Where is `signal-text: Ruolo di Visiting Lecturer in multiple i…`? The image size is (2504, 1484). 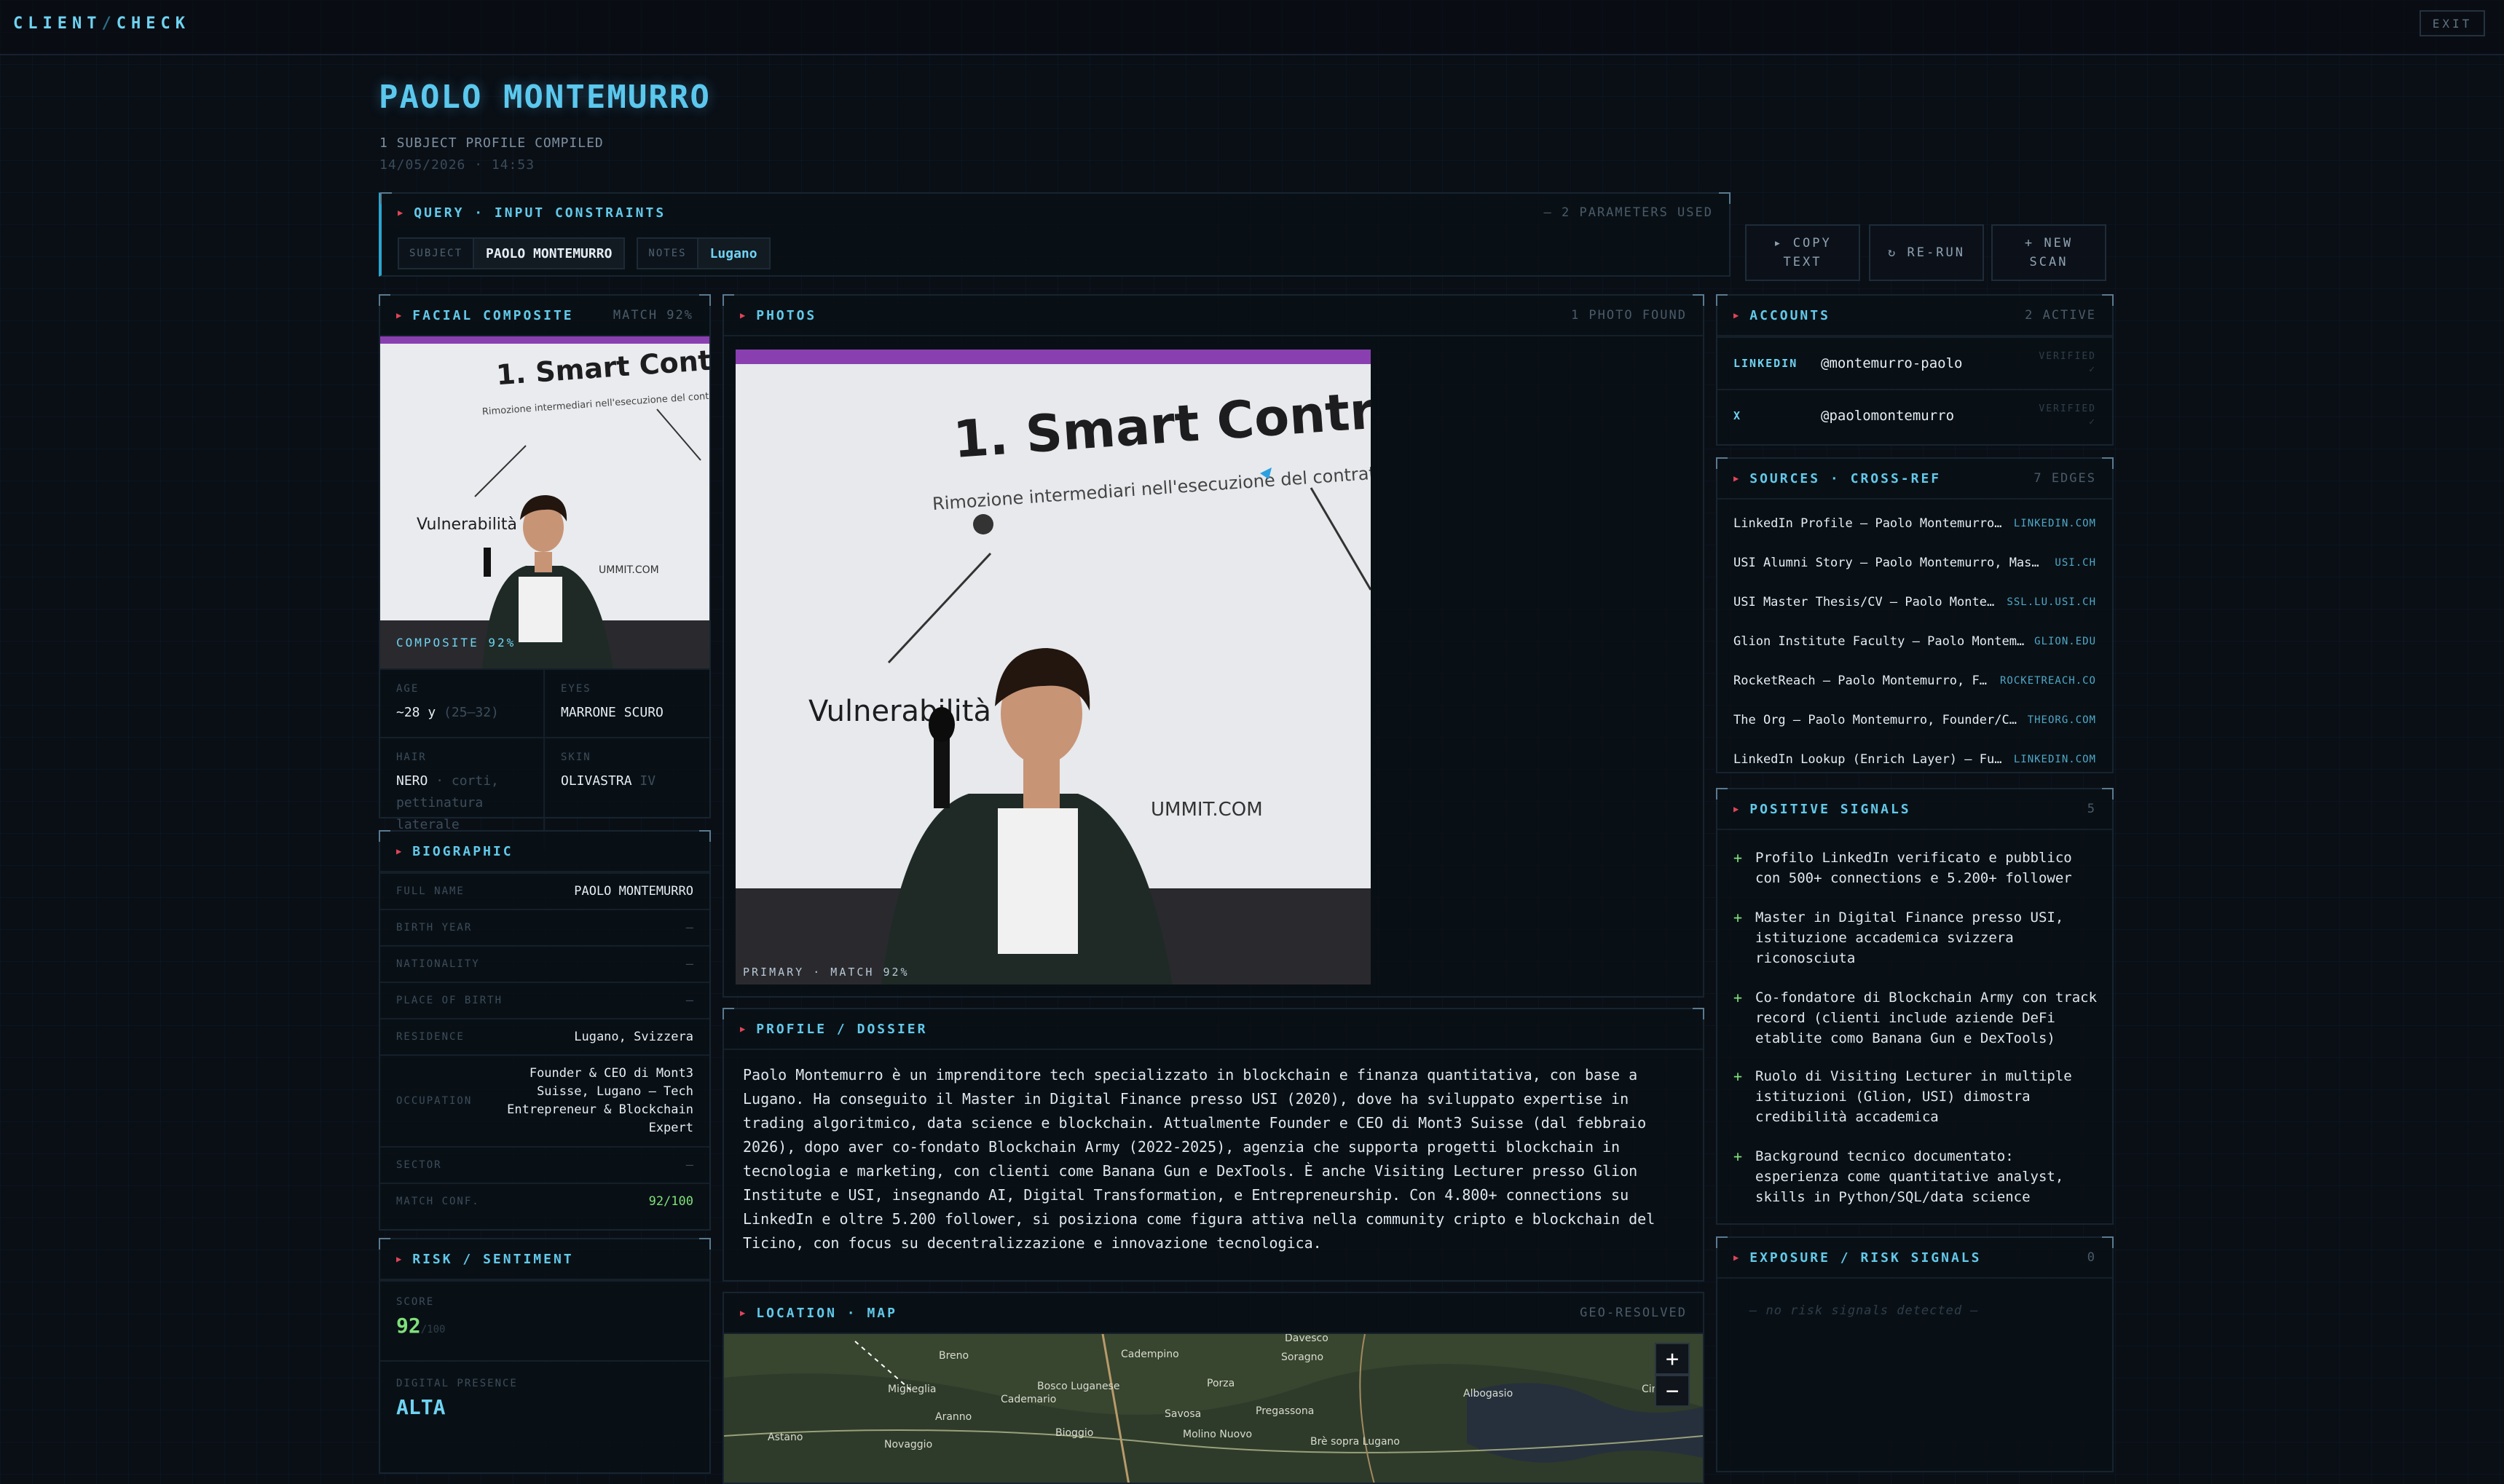 signal-text: Ruolo di Visiting Lecturer in multiple i… is located at coordinates (1914, 1096).